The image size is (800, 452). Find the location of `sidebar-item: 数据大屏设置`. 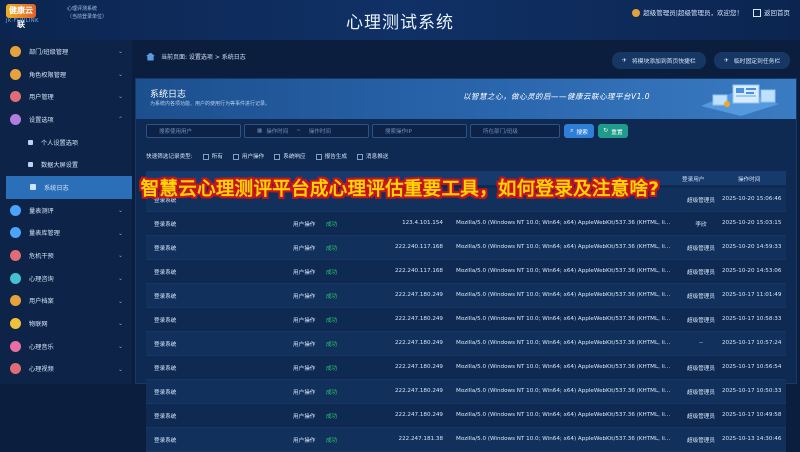

sidebar-item: 数据大屏设置 is located at coordinates (66, 164).